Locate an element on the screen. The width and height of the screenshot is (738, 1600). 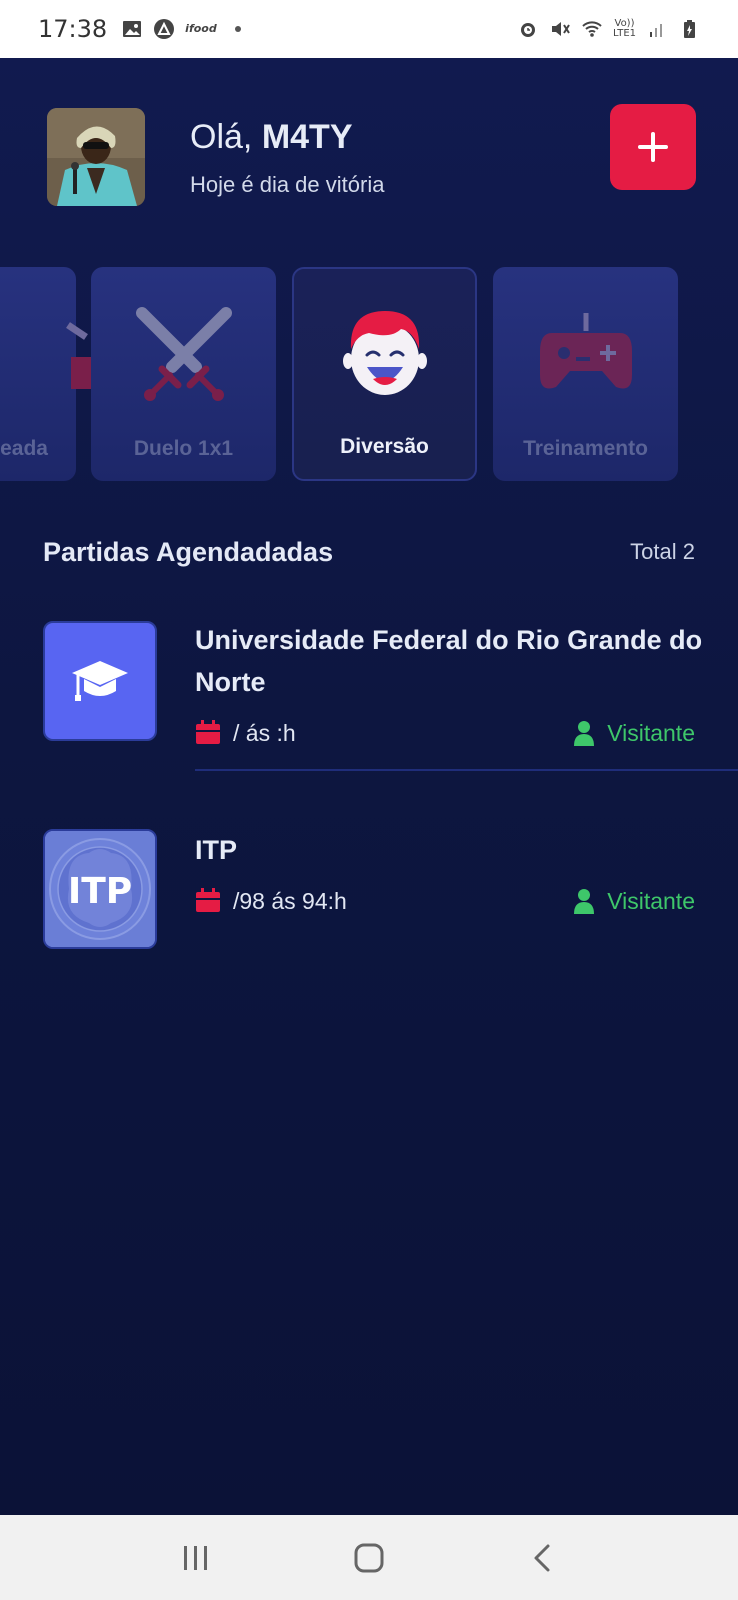
recent-apps-icon is located at coordinates (196, 1557).